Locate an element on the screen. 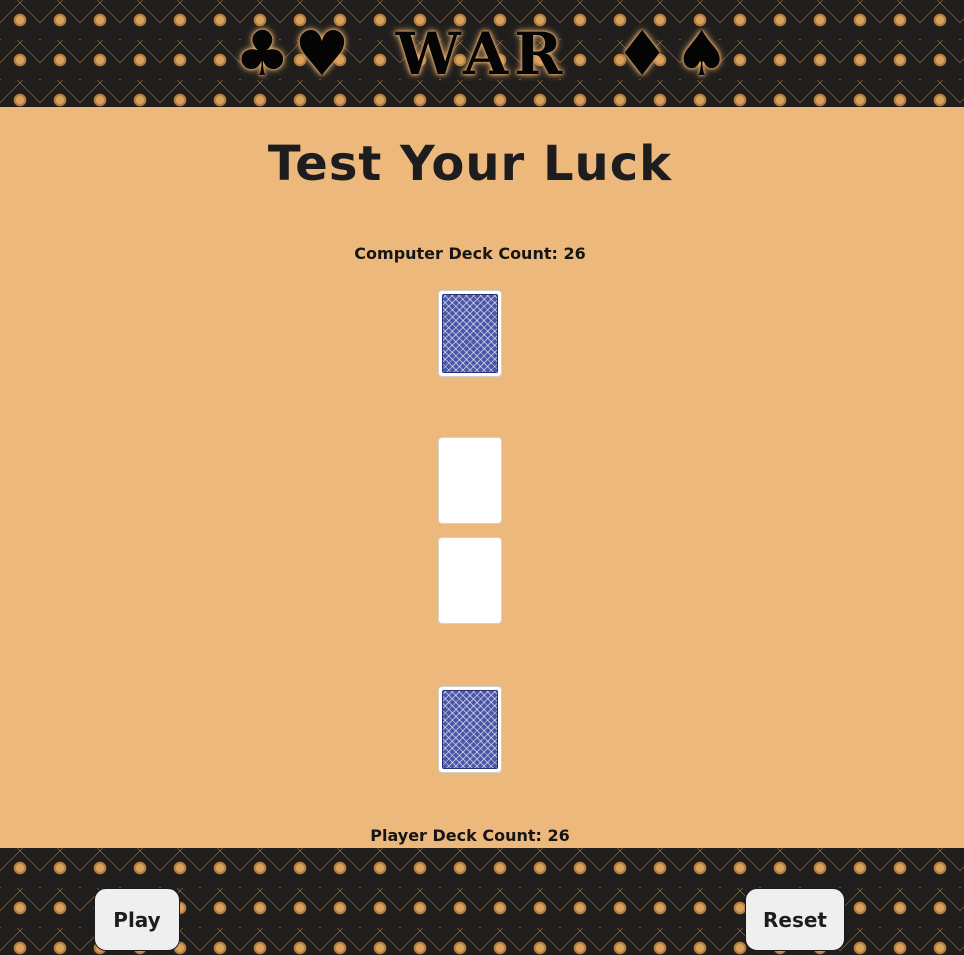  play-button: Play is located at coordinates (137, 919).